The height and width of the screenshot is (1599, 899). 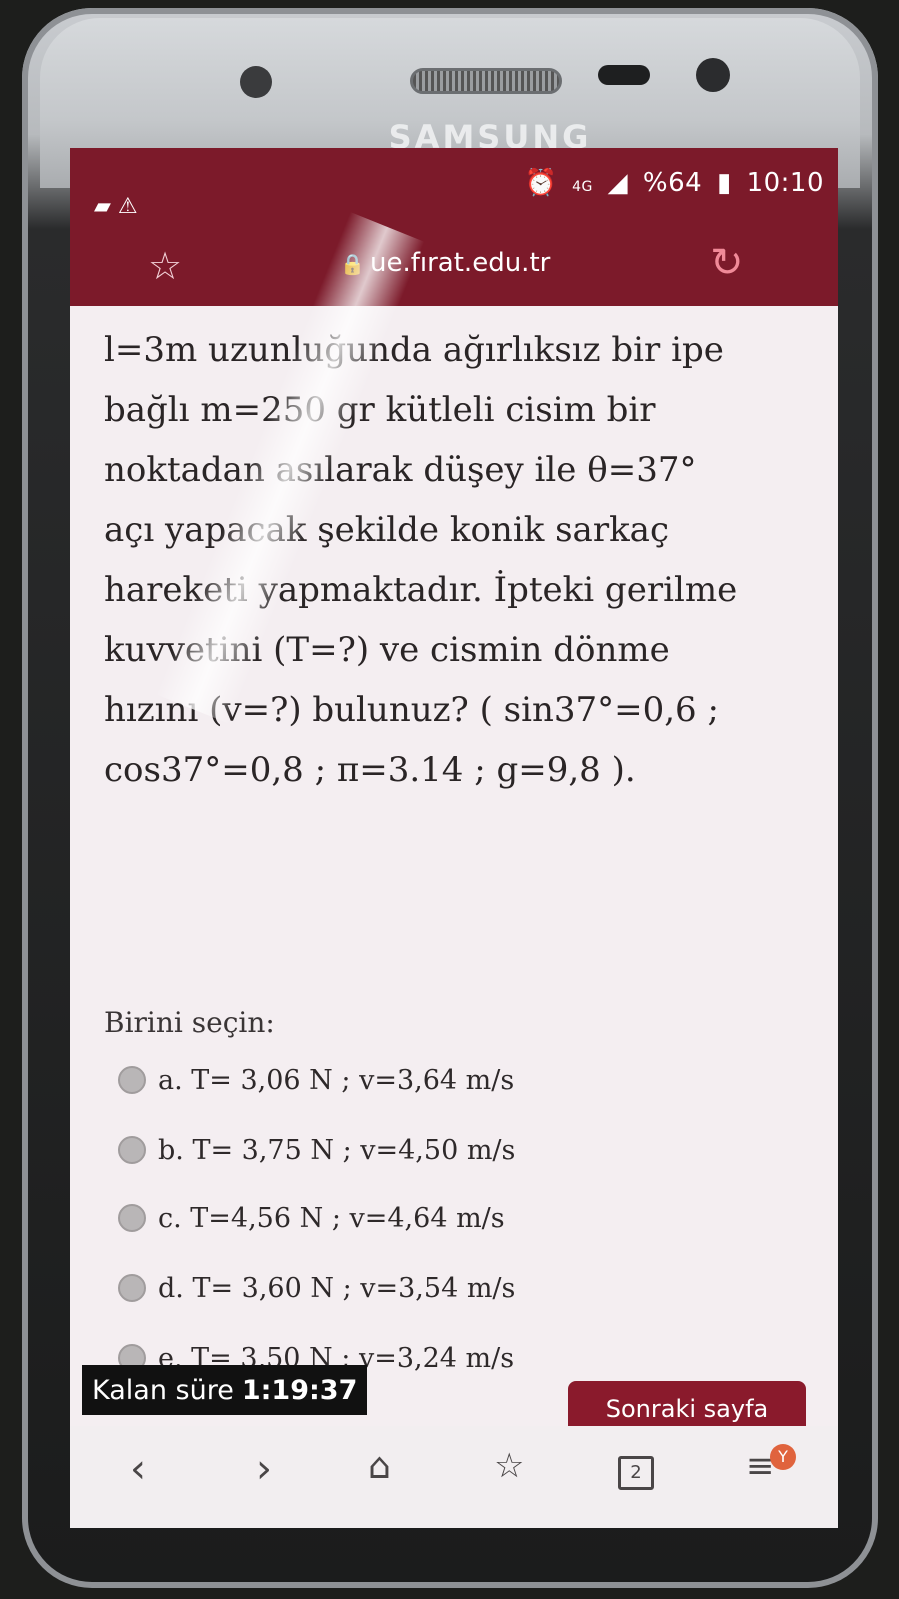 What do you see at coordinates (411, 710) in the screenshot?
I see `question-line: hızını (v=?) bulunuz? ( sin37°=0,6 ;` at bounding box center [411, 710].